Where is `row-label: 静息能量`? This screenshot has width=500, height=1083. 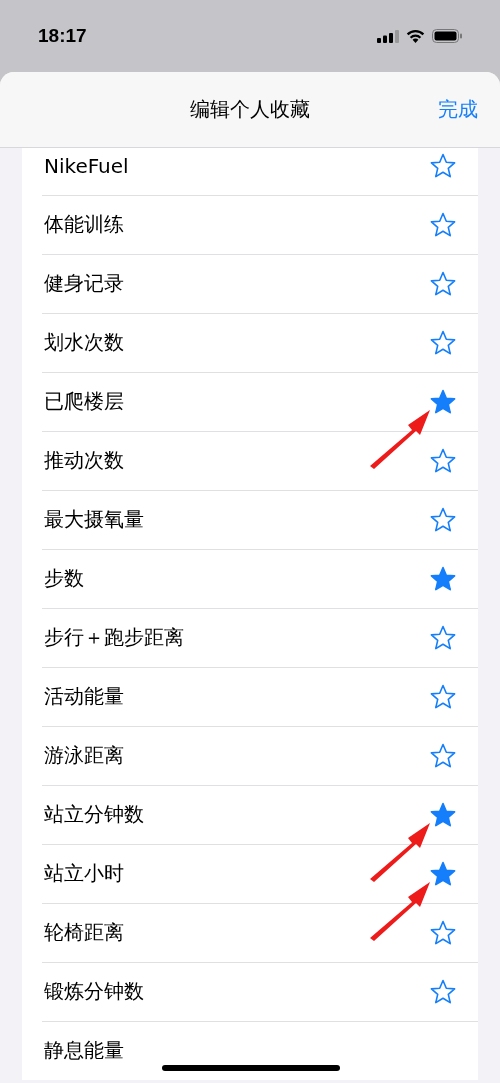
row-label: 静息能量 is located at coordinates (84, 1050).